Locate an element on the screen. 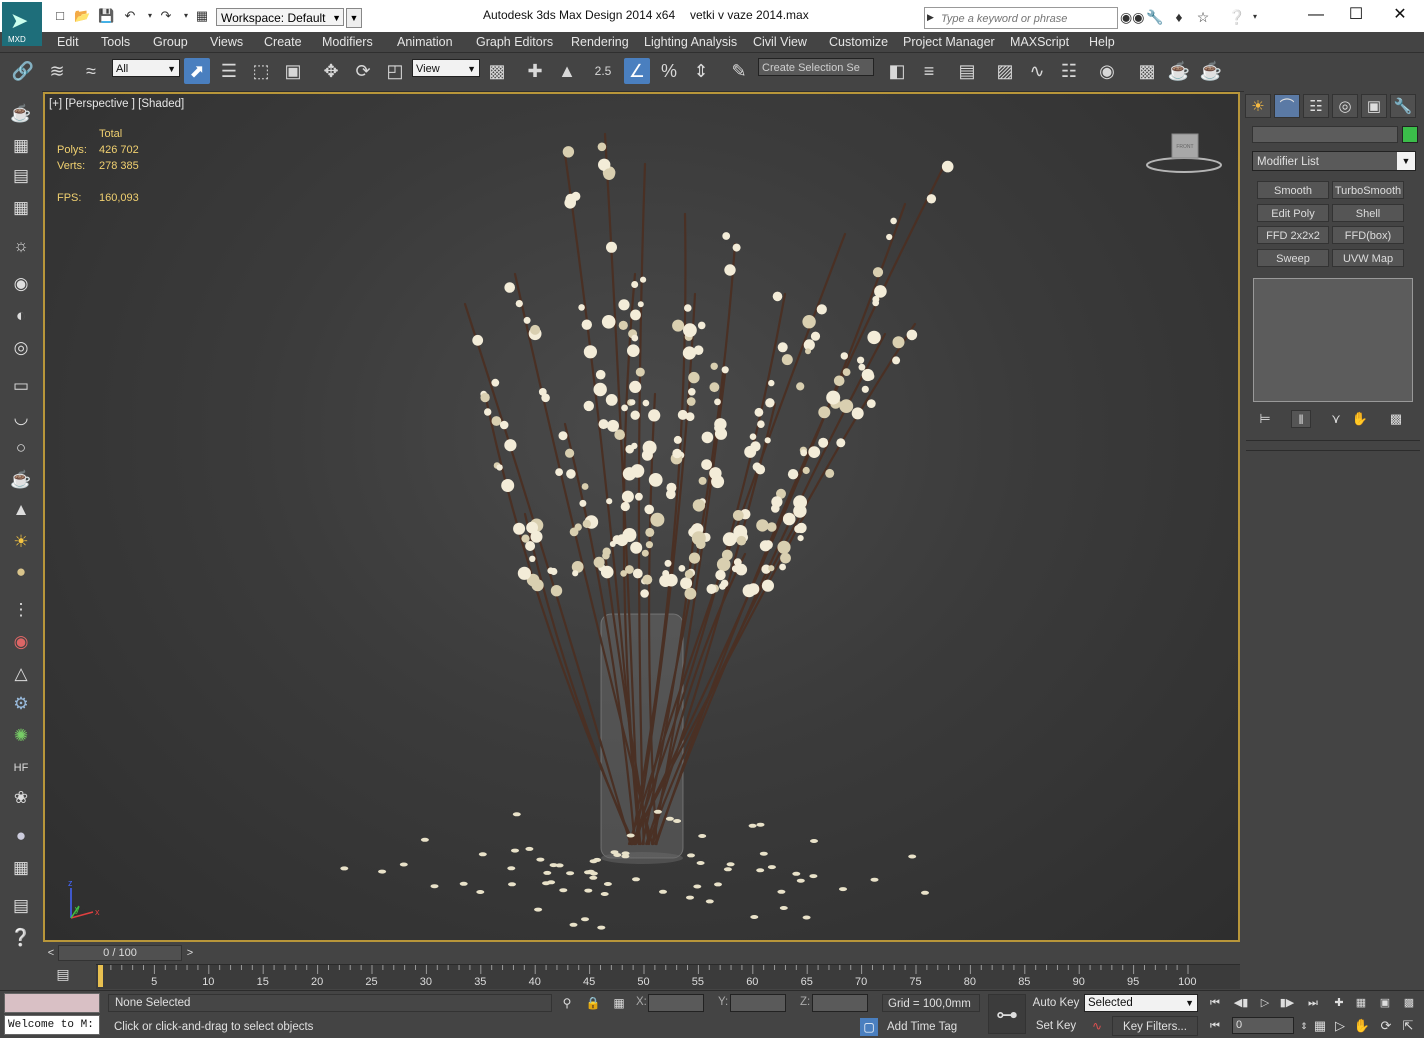 This screenshot has height=1038, width=1424. time-slider-prev-button: < is located at coordinates (51, 953).